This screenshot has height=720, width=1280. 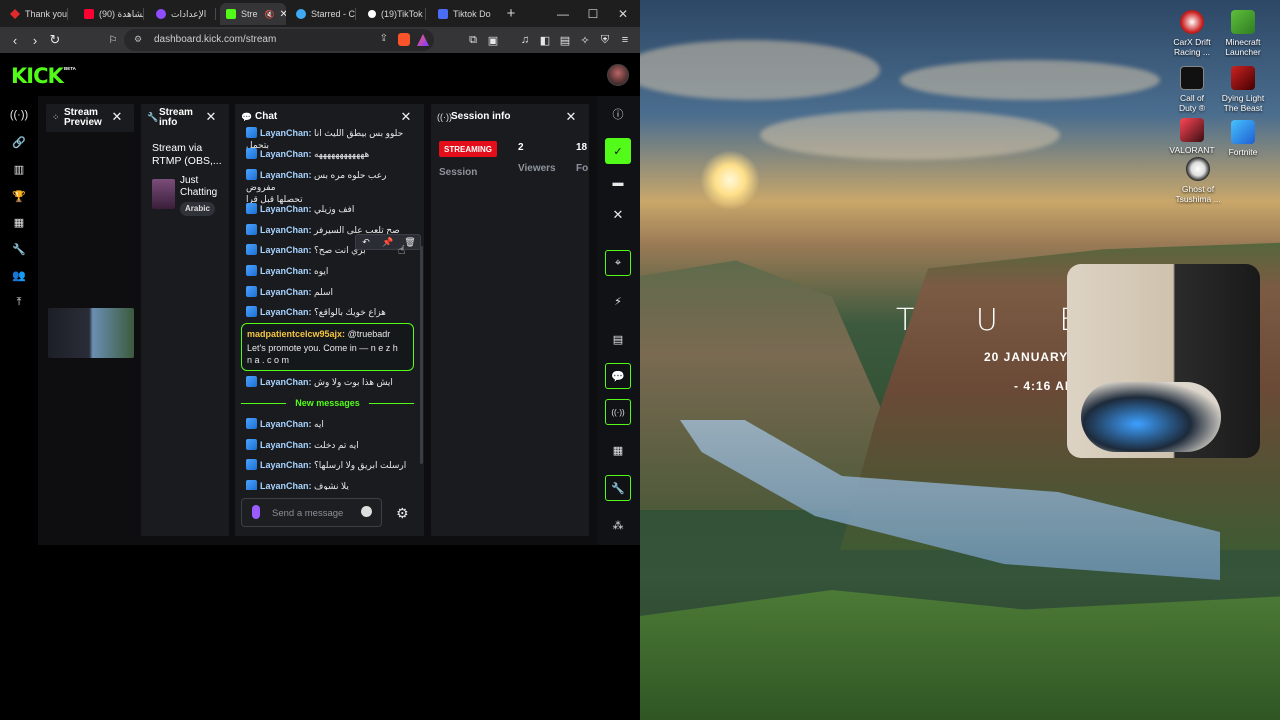 What do you see at coordinates (19, 142) in the screenshot?
I see `nav-link-icon: 🔗` at bounding box center [19, 142].